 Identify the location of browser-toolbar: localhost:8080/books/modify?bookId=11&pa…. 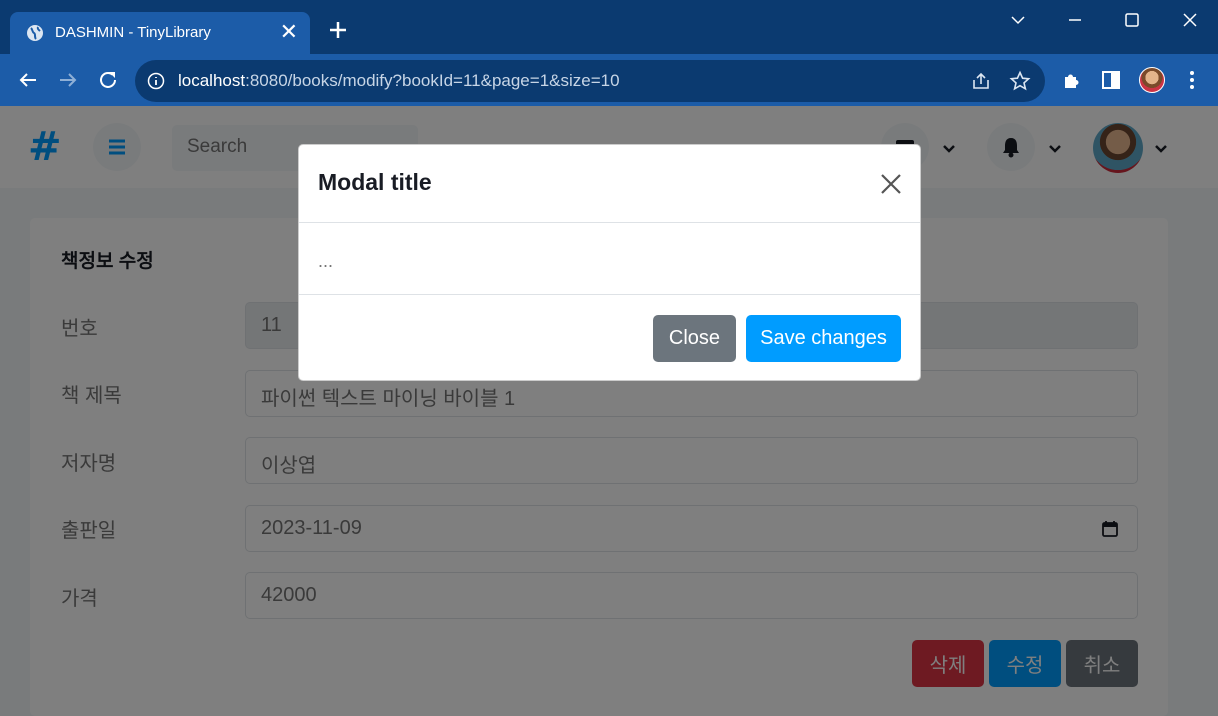
(609, 80).